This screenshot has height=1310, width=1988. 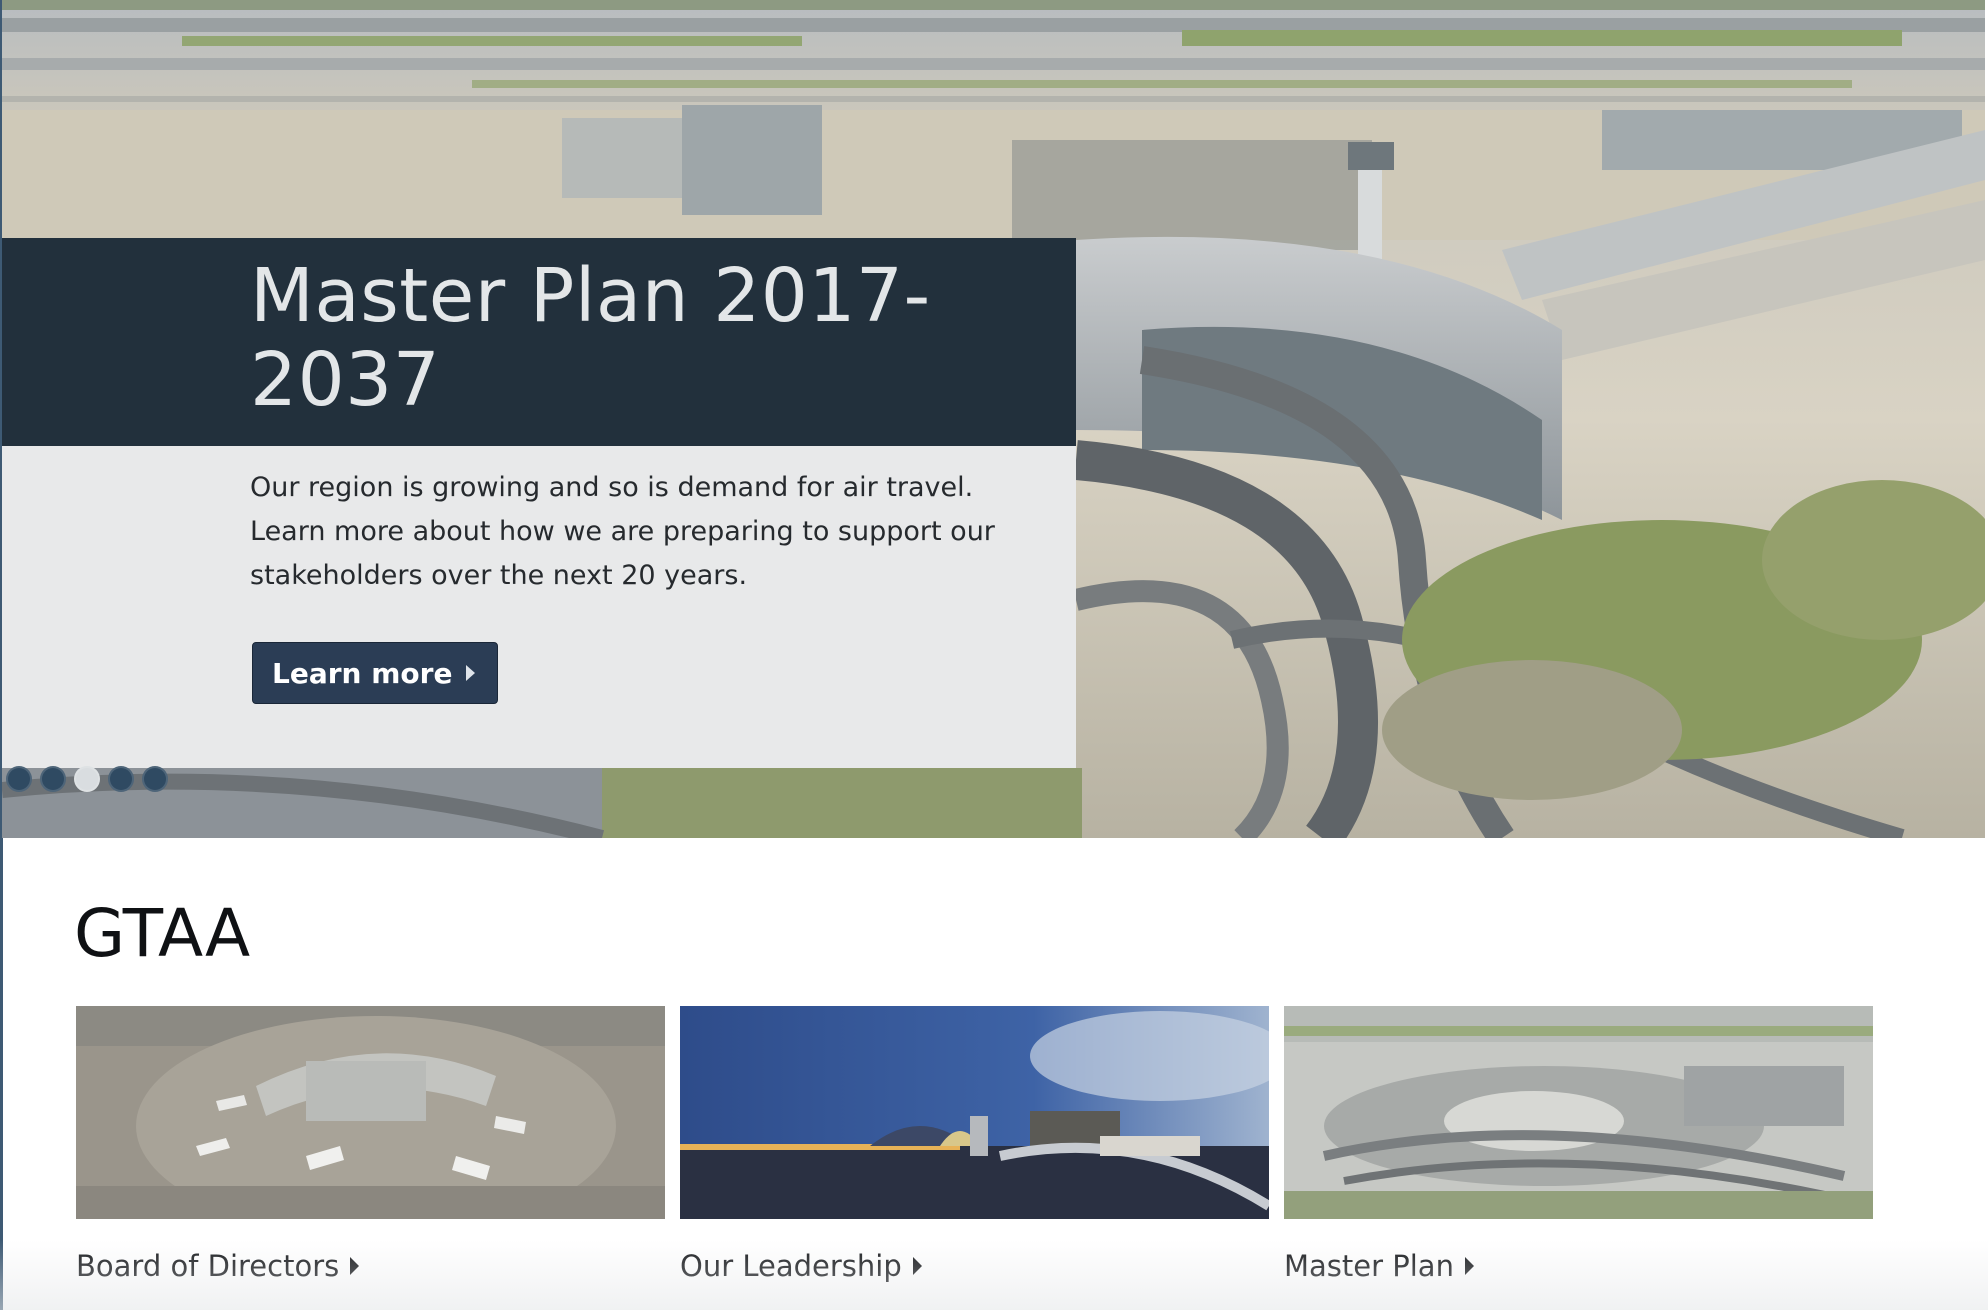 I want to click on card-our-leadership: Our Leadership, so click(x=974, y=1144).